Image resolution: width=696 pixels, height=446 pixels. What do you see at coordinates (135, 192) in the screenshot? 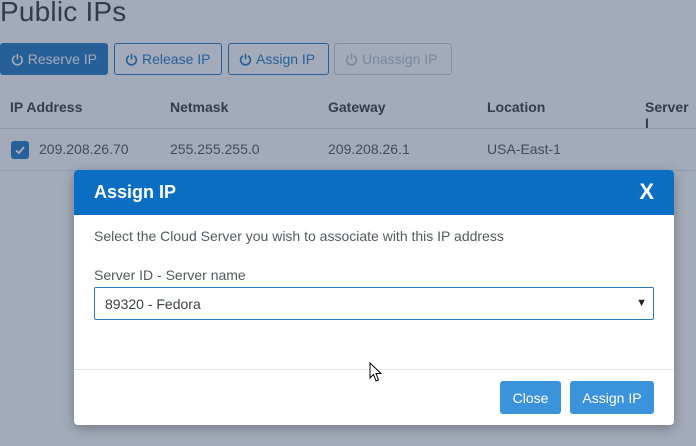
I see `modal-title: Assign IP` at bounding box center [135, 192].